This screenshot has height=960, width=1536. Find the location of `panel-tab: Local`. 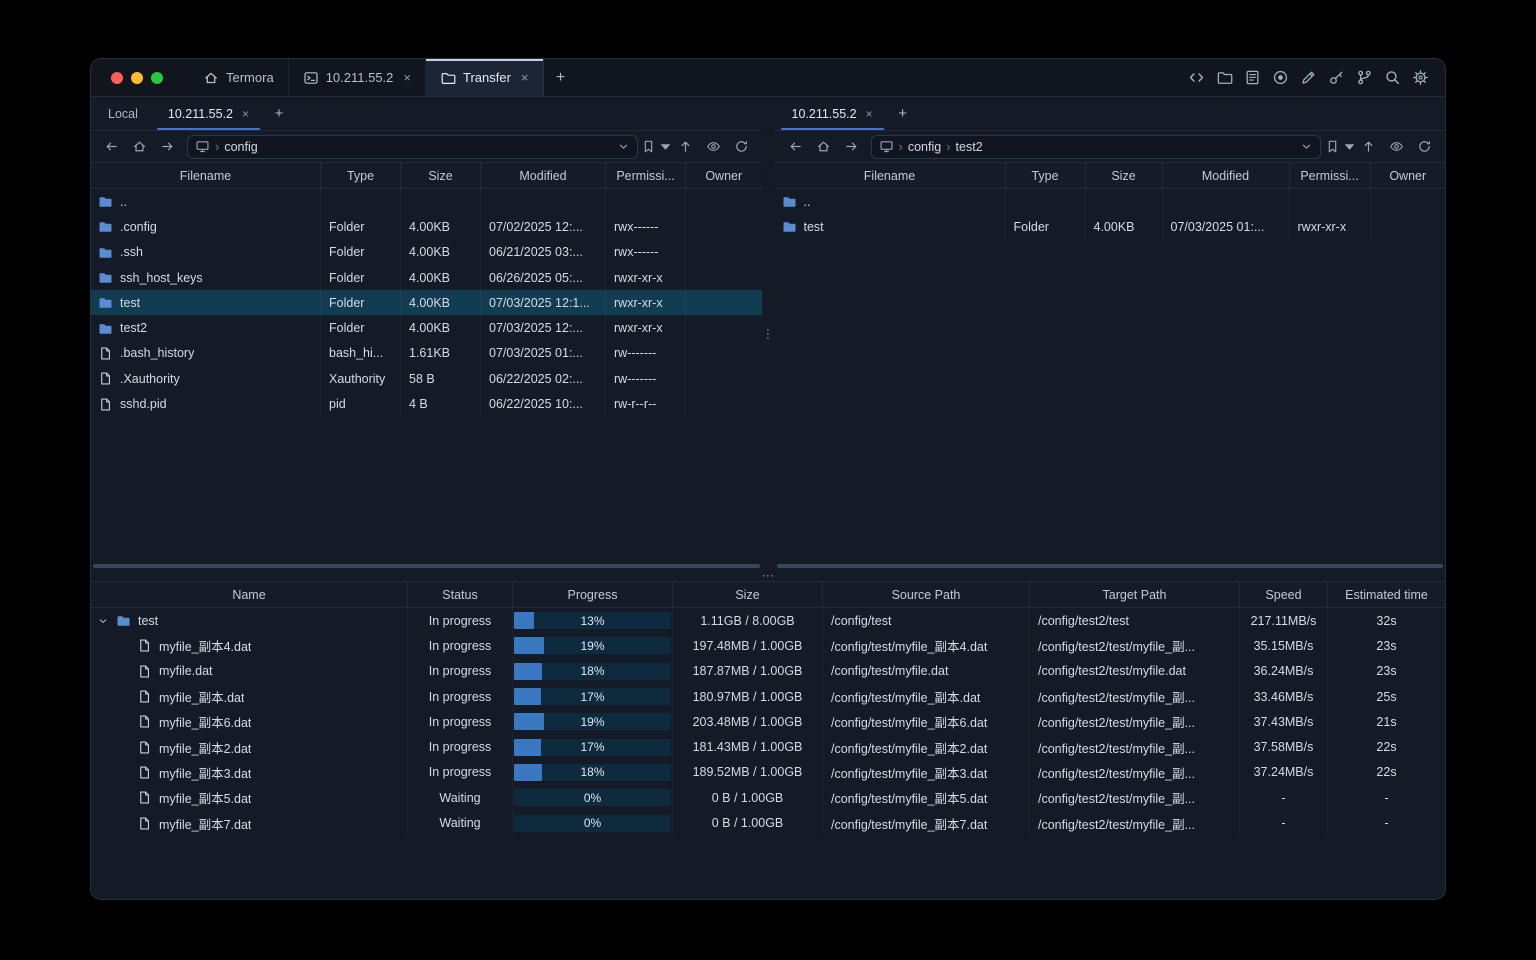

panel-tab: Local is located at coordinates (123, 113).